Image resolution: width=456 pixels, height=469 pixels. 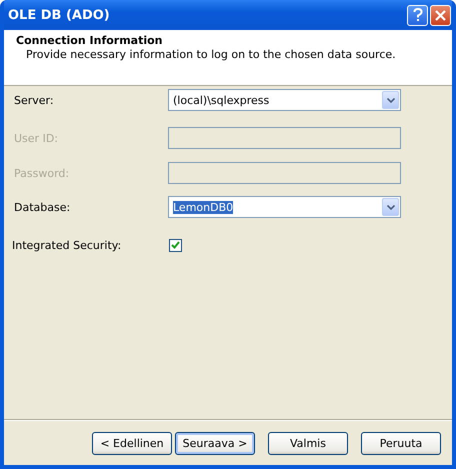 What do you see at coordinates (59, 15) in the screenshot?
I see `window-title: OLE DB (ADO)` at bounding box center [59, 15].